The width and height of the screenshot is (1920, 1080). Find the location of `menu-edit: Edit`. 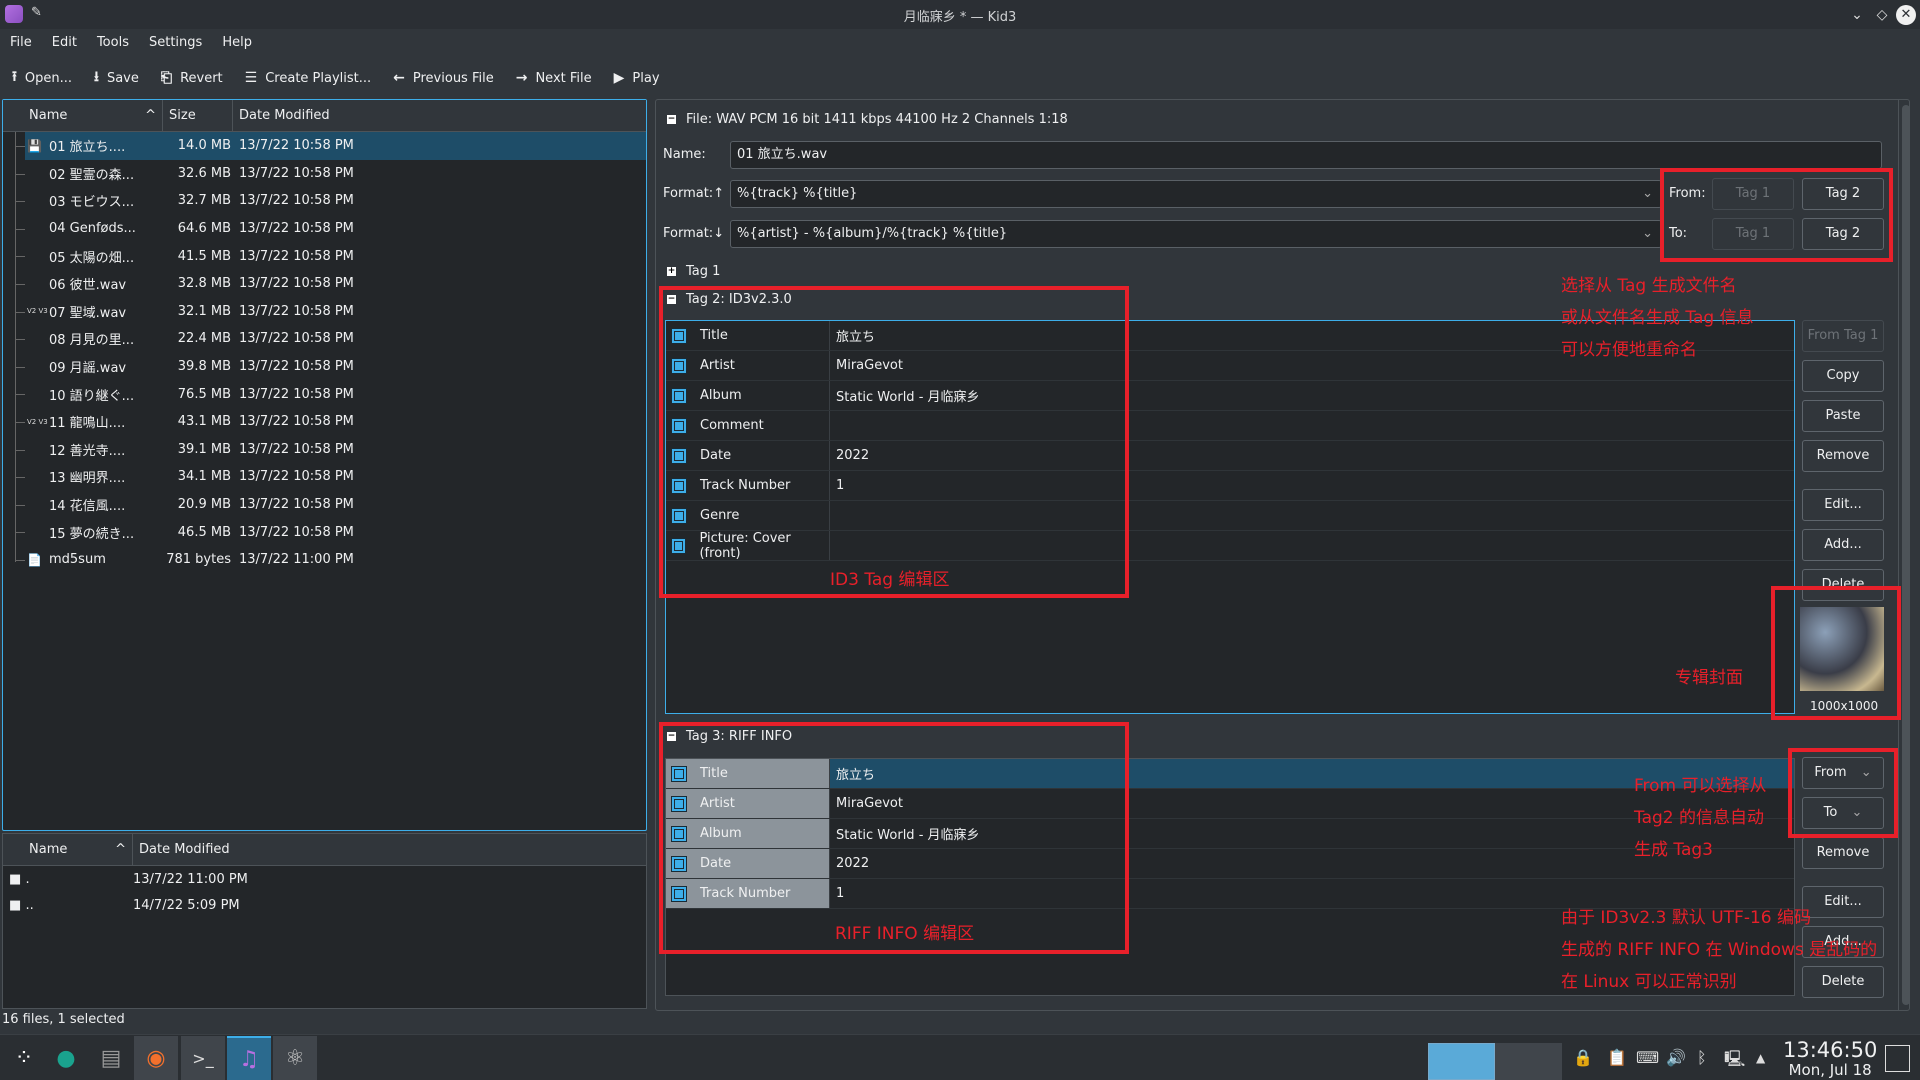

menu-edit: Edit is located at coordinates (64, 43).